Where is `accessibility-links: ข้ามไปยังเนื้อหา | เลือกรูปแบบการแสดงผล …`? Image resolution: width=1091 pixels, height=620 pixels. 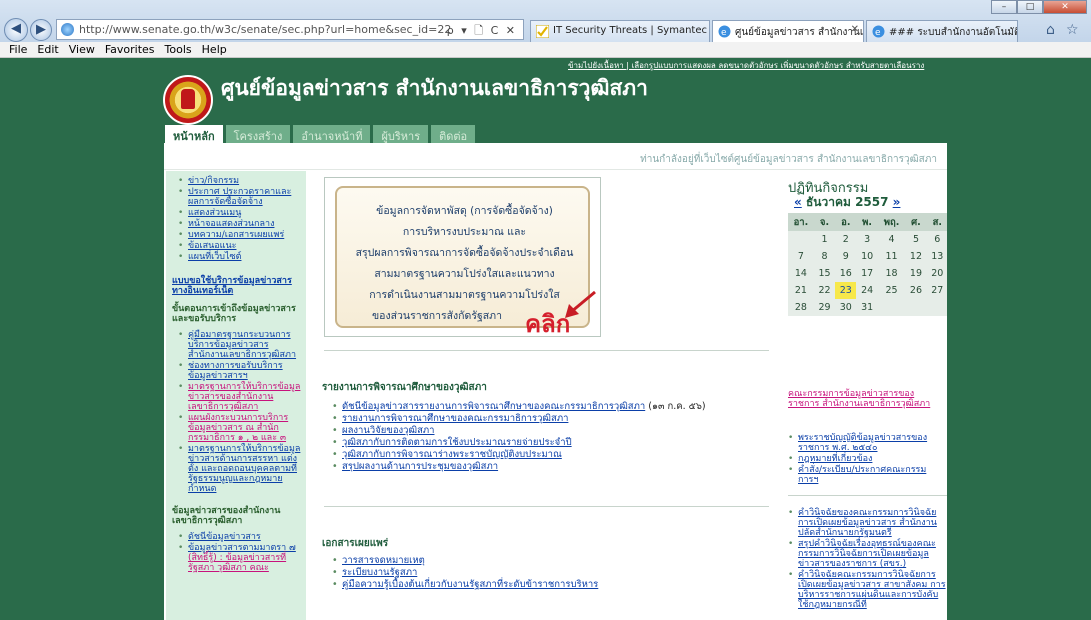
accessibility-links: ข้ามไปยังเนื้อหา | เลือกรูปแบบการแสดงผล … is located at coordinates (746, 65).